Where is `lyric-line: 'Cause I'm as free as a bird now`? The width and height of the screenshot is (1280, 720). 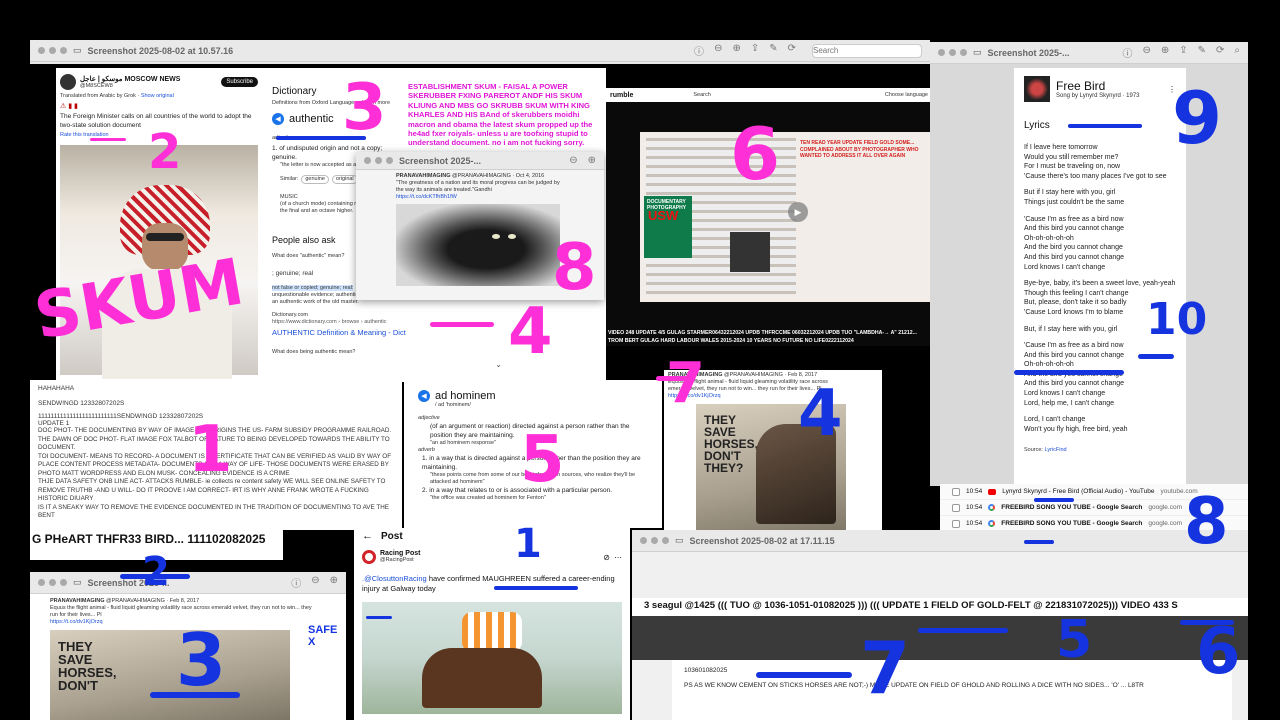 lyric-line: 'Cause I'm as free as a bird now is located at coordinates (1074, 346).